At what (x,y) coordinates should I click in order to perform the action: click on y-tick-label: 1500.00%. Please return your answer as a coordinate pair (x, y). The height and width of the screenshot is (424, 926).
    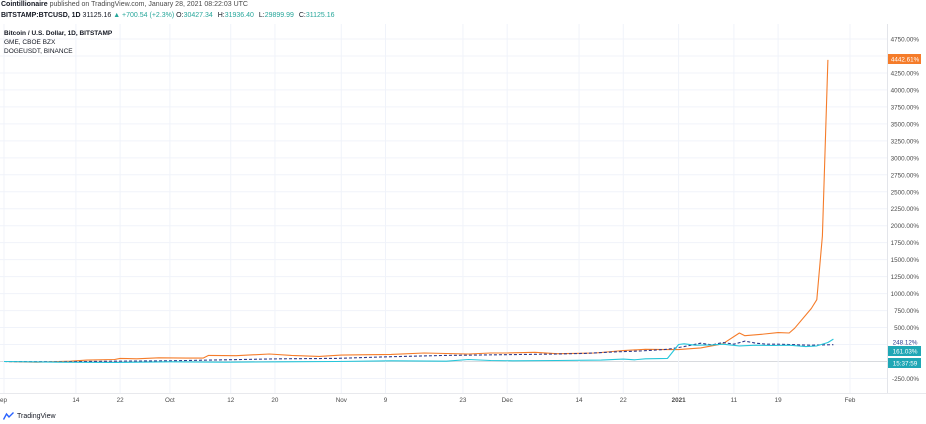
    Looking at the image, I should click on (905, 260).